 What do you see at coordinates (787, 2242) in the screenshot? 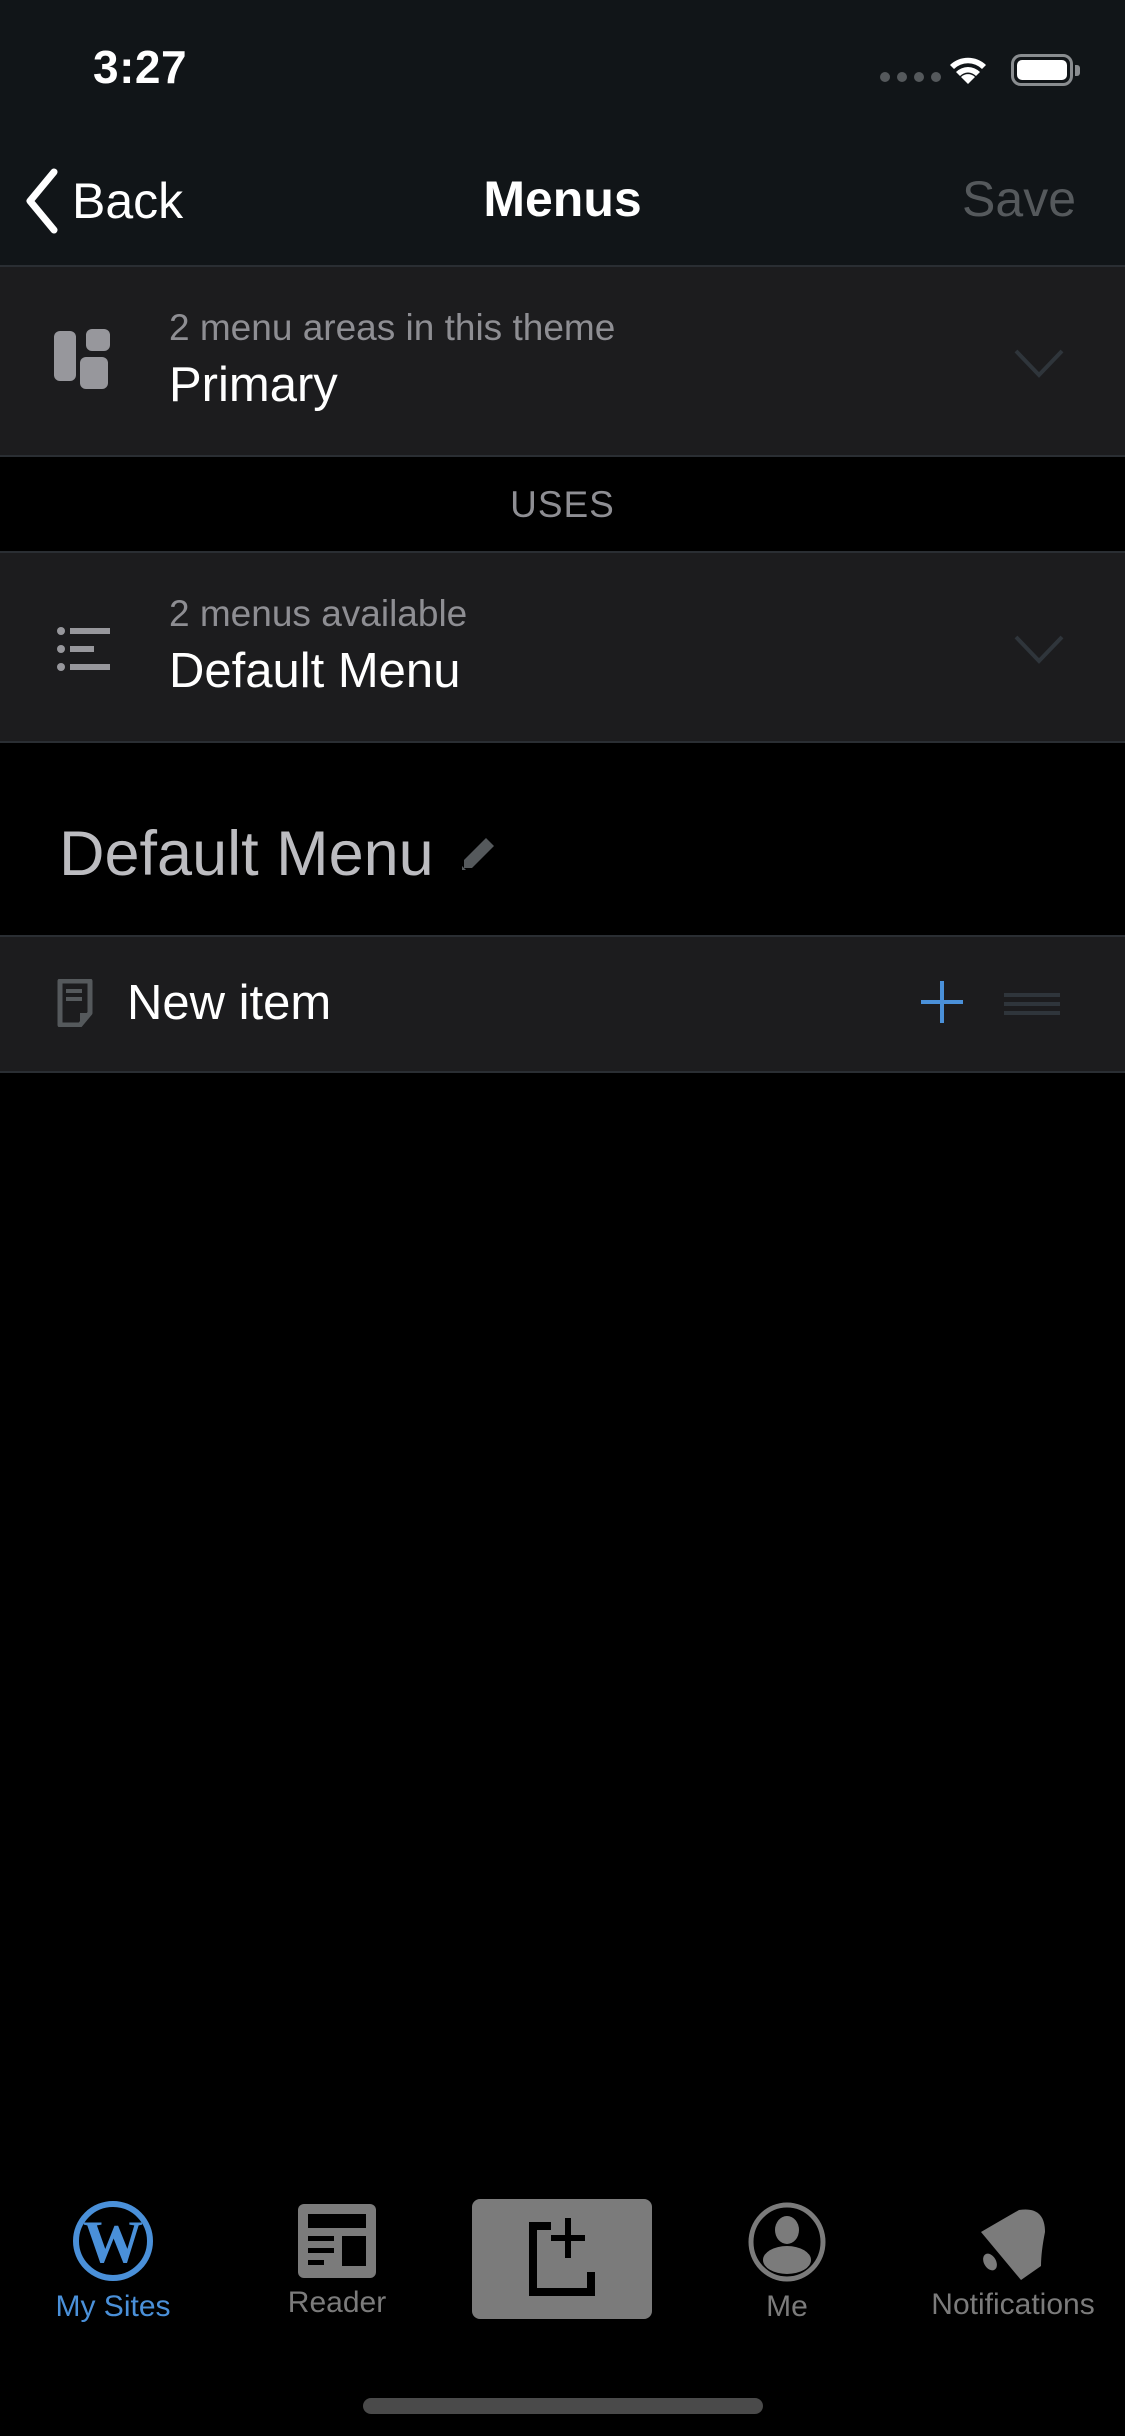
I see `profile-icon` at bounding box center [787, 2242].